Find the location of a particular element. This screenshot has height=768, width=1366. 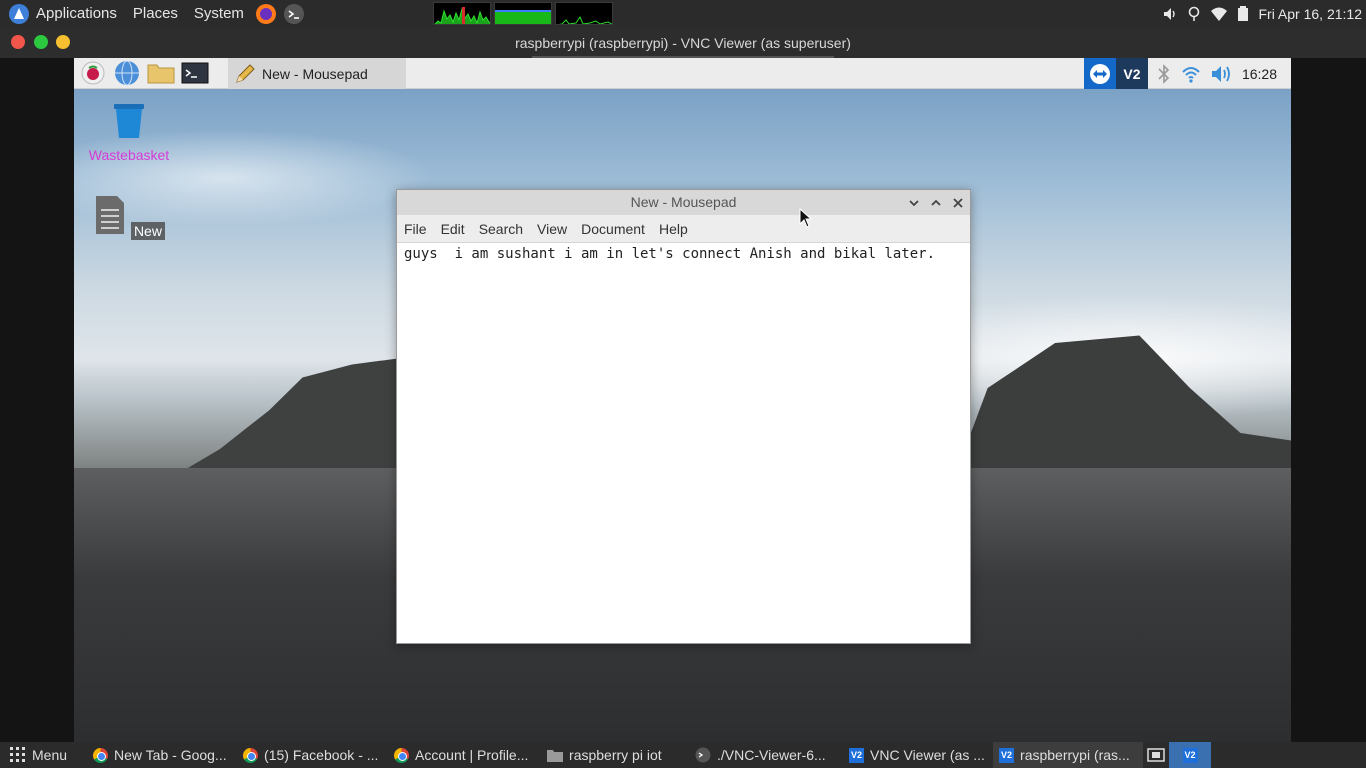

vnc-server-icon: V2 is located at coordinates (1131, 73).